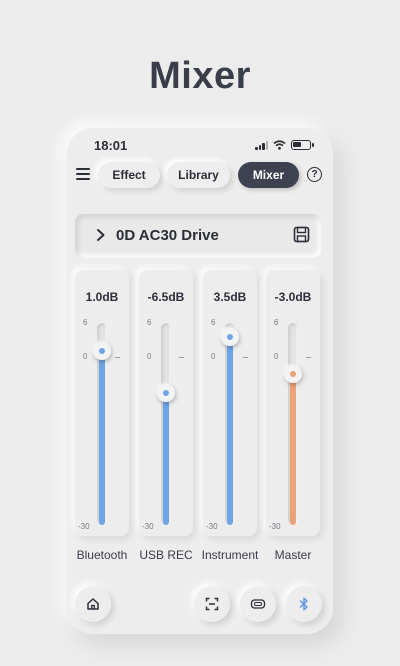  Describe the element at coordinates (101, 235) in the screenshot. I see `chevron-right-icon` at that location.